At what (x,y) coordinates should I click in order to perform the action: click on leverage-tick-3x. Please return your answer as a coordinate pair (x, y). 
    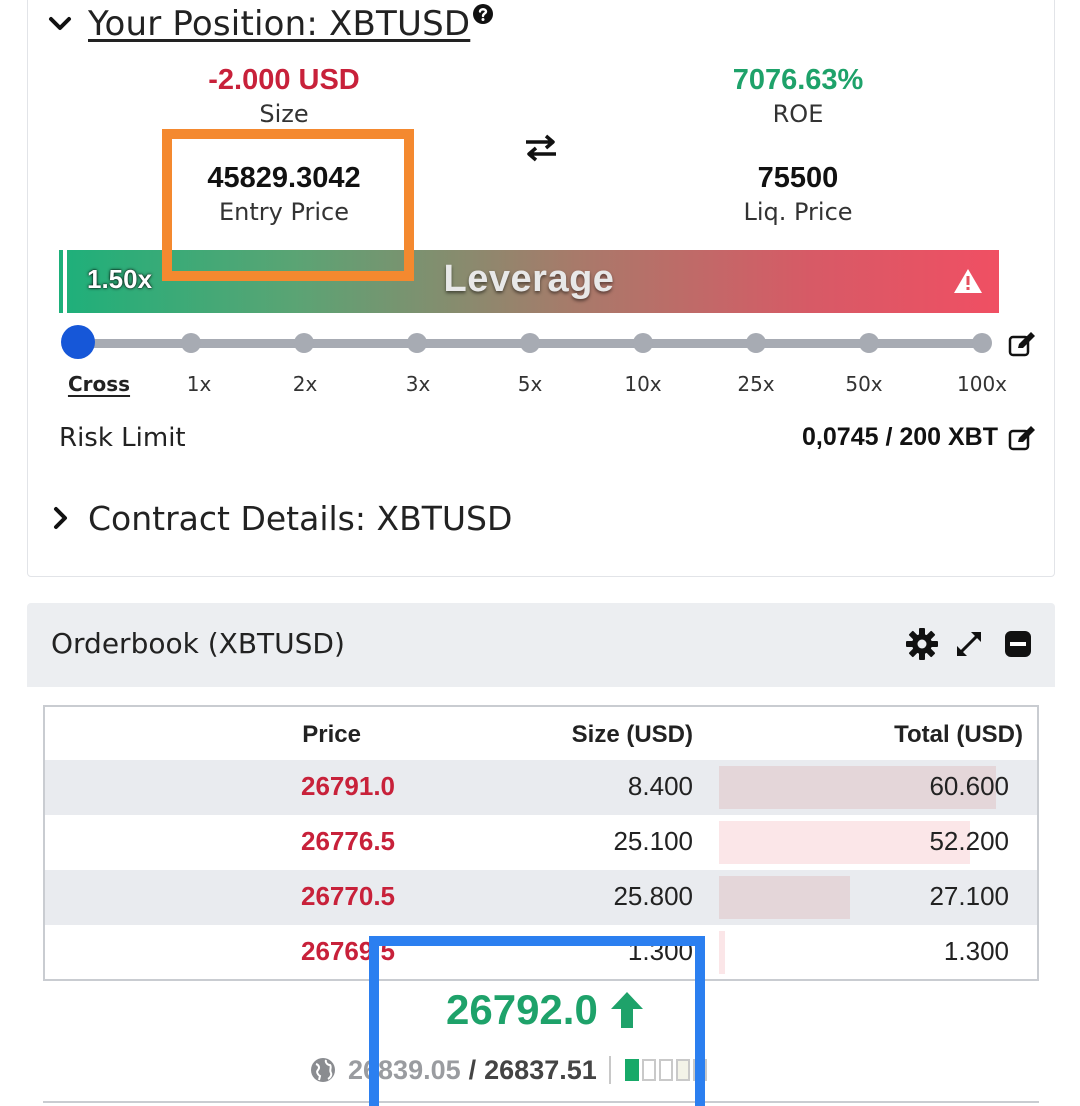
    Looking at the image, I should click on (417, 343).